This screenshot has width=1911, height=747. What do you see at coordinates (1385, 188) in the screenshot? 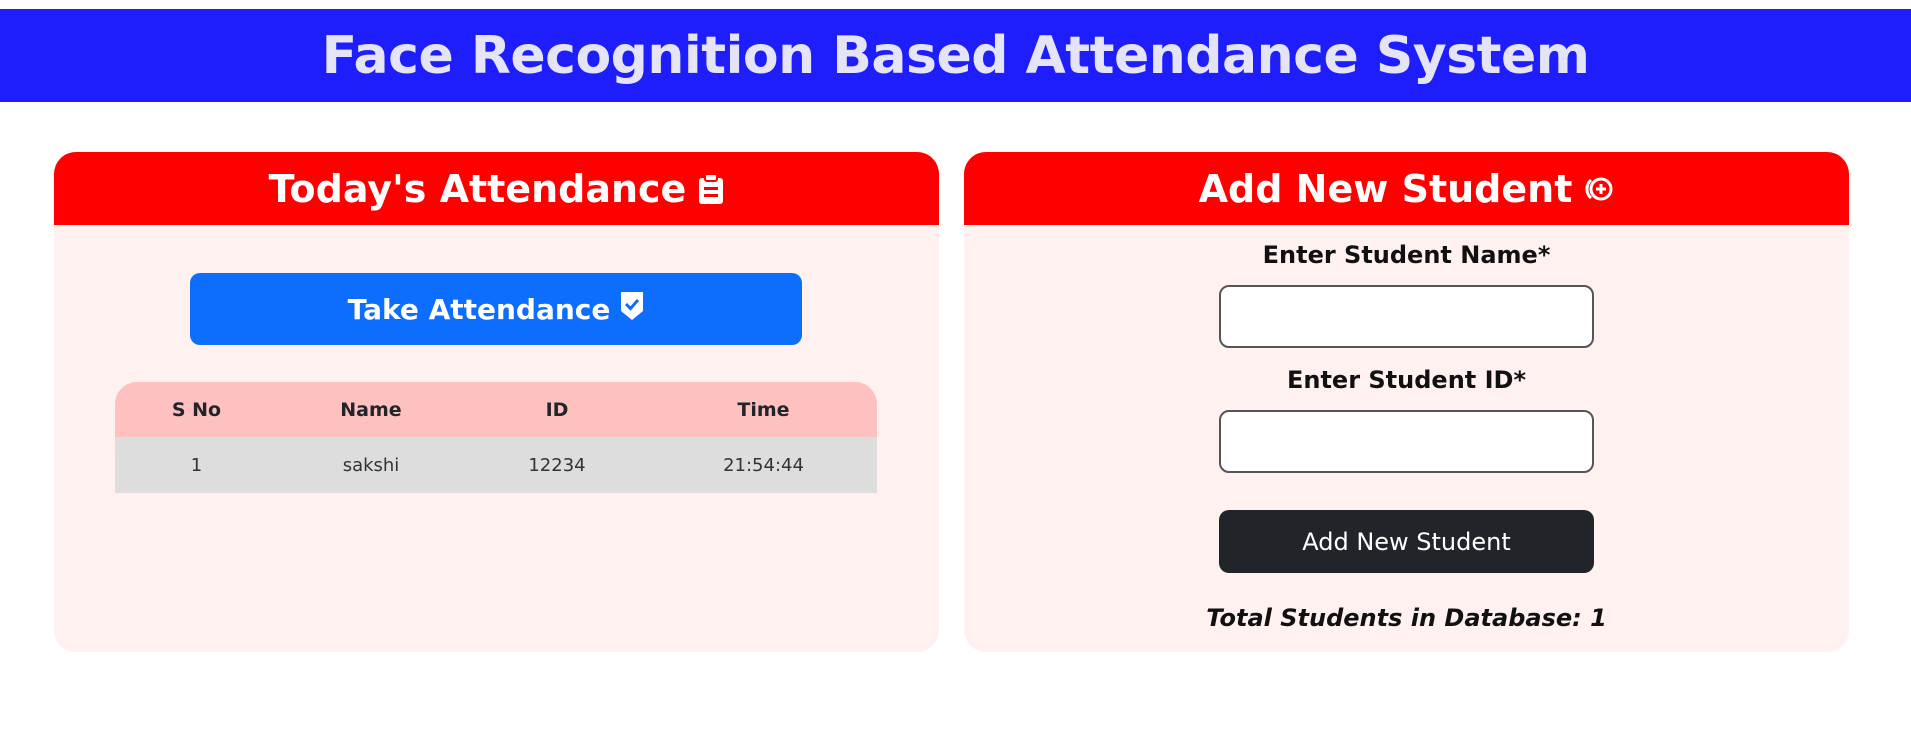
I see `add-student-card-title: Add New Student` at bounding box center [1385, 188].